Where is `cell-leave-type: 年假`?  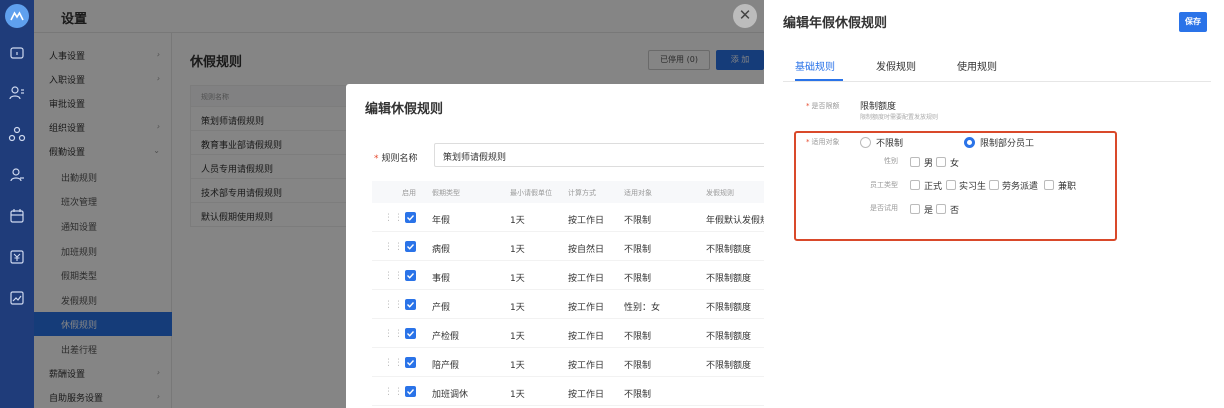
cell-leave-type: 年假 is located at coordinates (441, 221).